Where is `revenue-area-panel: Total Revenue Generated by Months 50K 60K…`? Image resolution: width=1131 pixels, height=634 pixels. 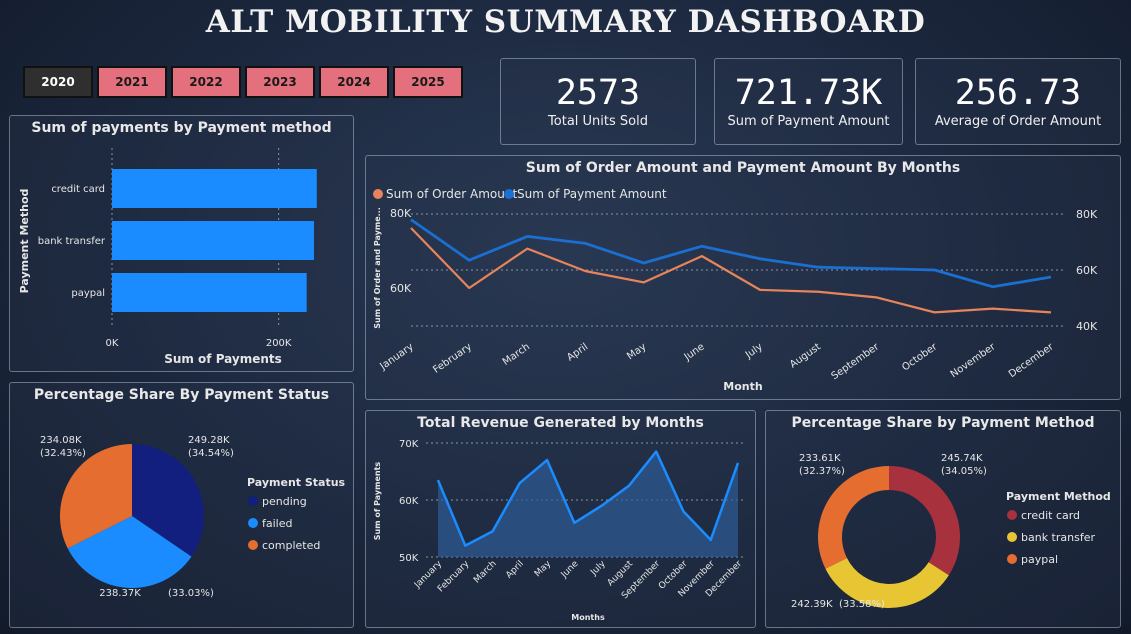 revenue-area-panel: Total Revenue Generated by Months 50K 60K… is located at coordinates (560, 519).